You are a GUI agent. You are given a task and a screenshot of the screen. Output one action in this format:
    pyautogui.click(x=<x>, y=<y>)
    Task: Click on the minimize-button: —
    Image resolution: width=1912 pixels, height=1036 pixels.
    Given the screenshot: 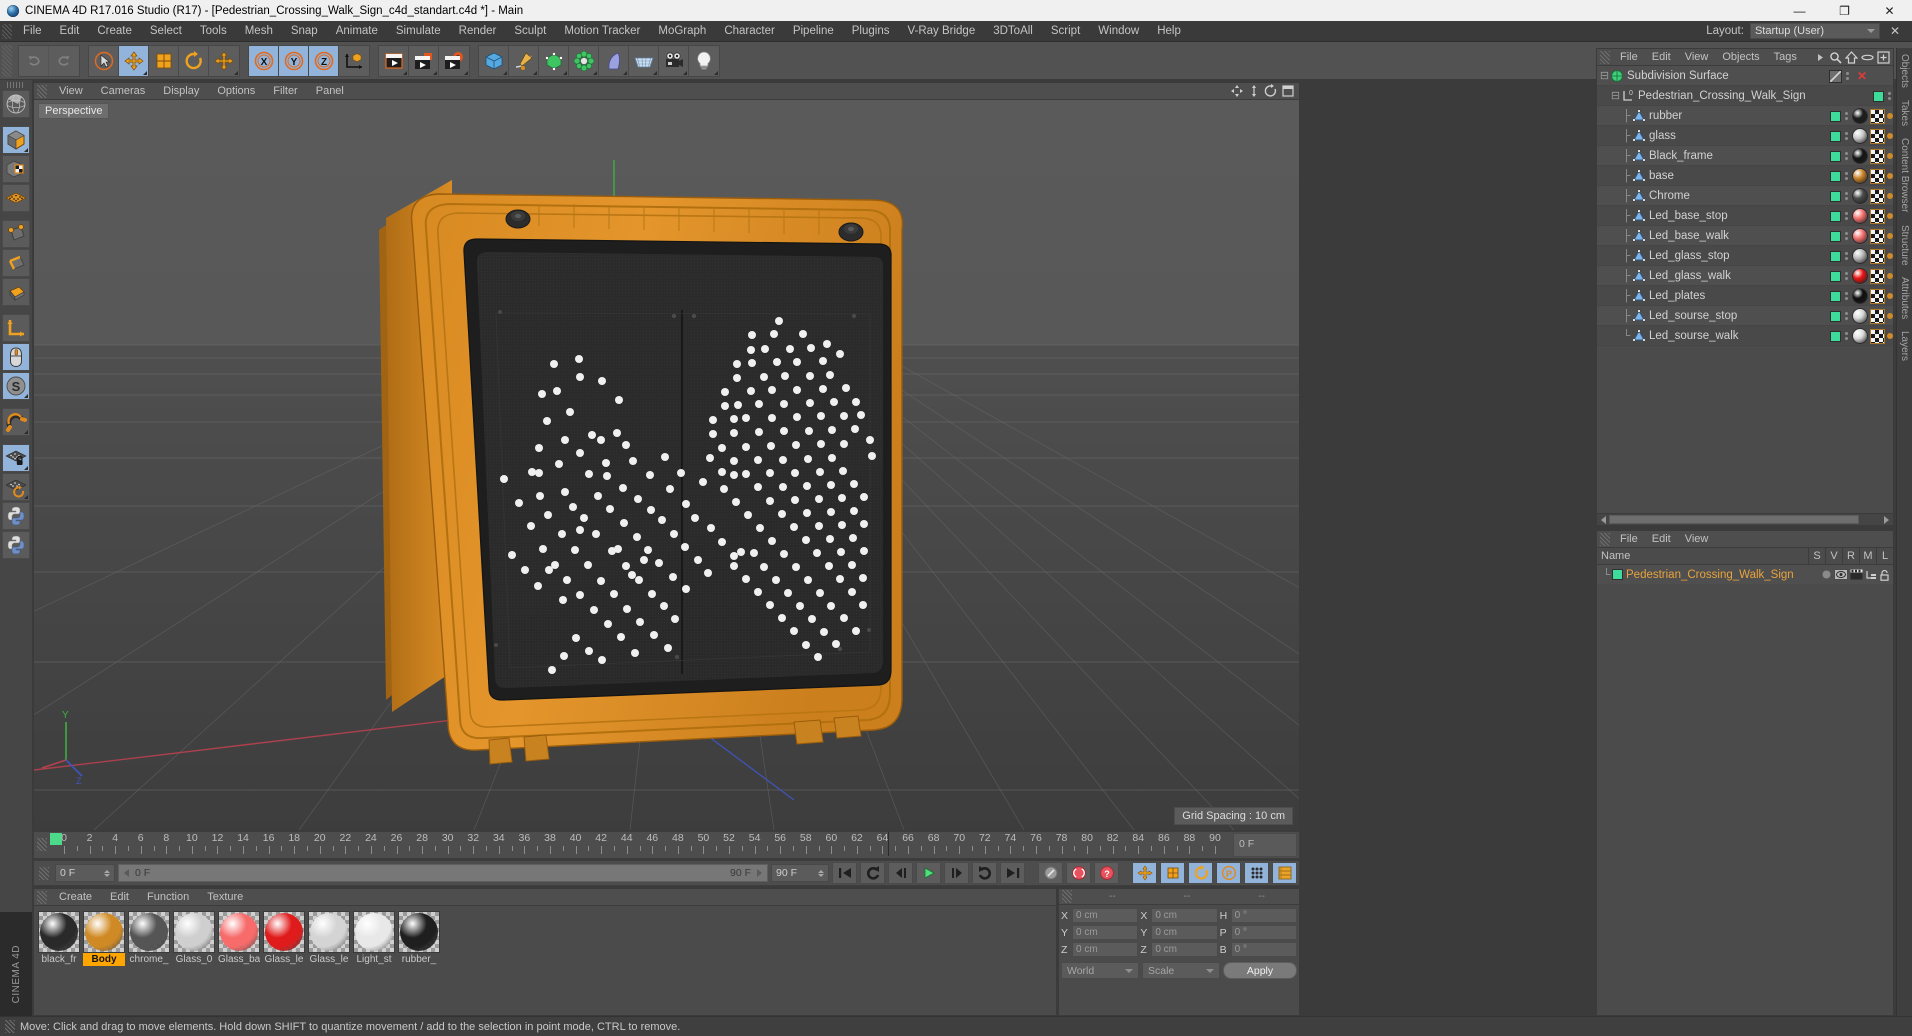 What is the action you would take?
    pyautogui.click(x=1799, y=10)
    